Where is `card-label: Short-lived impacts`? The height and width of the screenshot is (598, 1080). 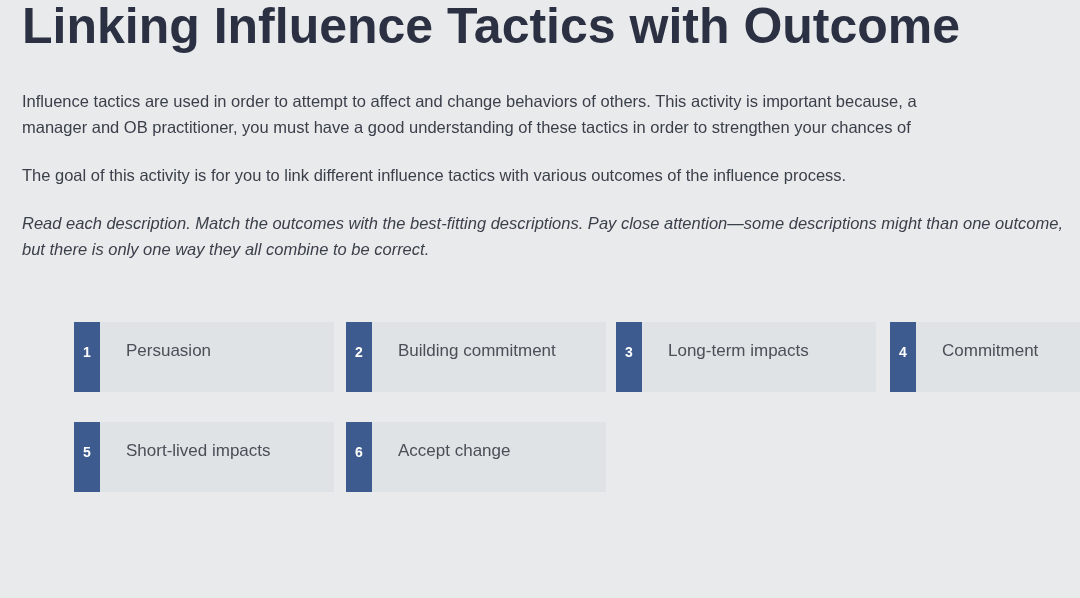 card-label: Short-lived impacts is located at coordinates (199, 451).